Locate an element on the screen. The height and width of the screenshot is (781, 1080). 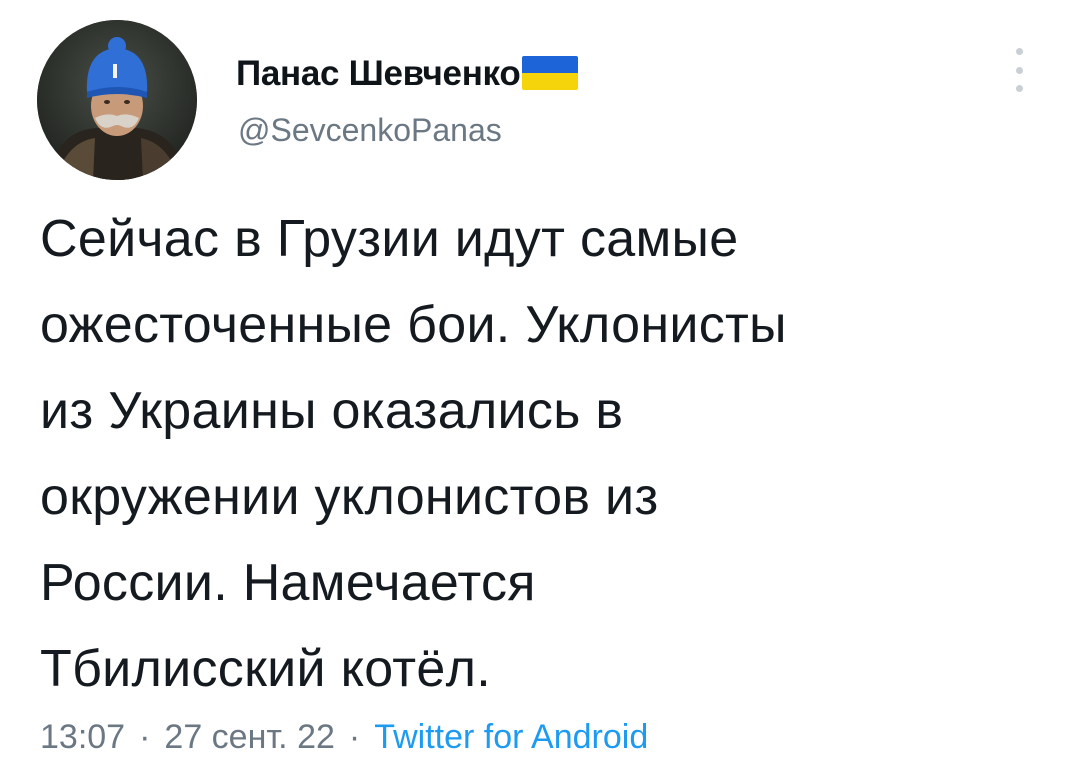
tweet-text-line: России. Намечается is located at coordinates (288, 583).